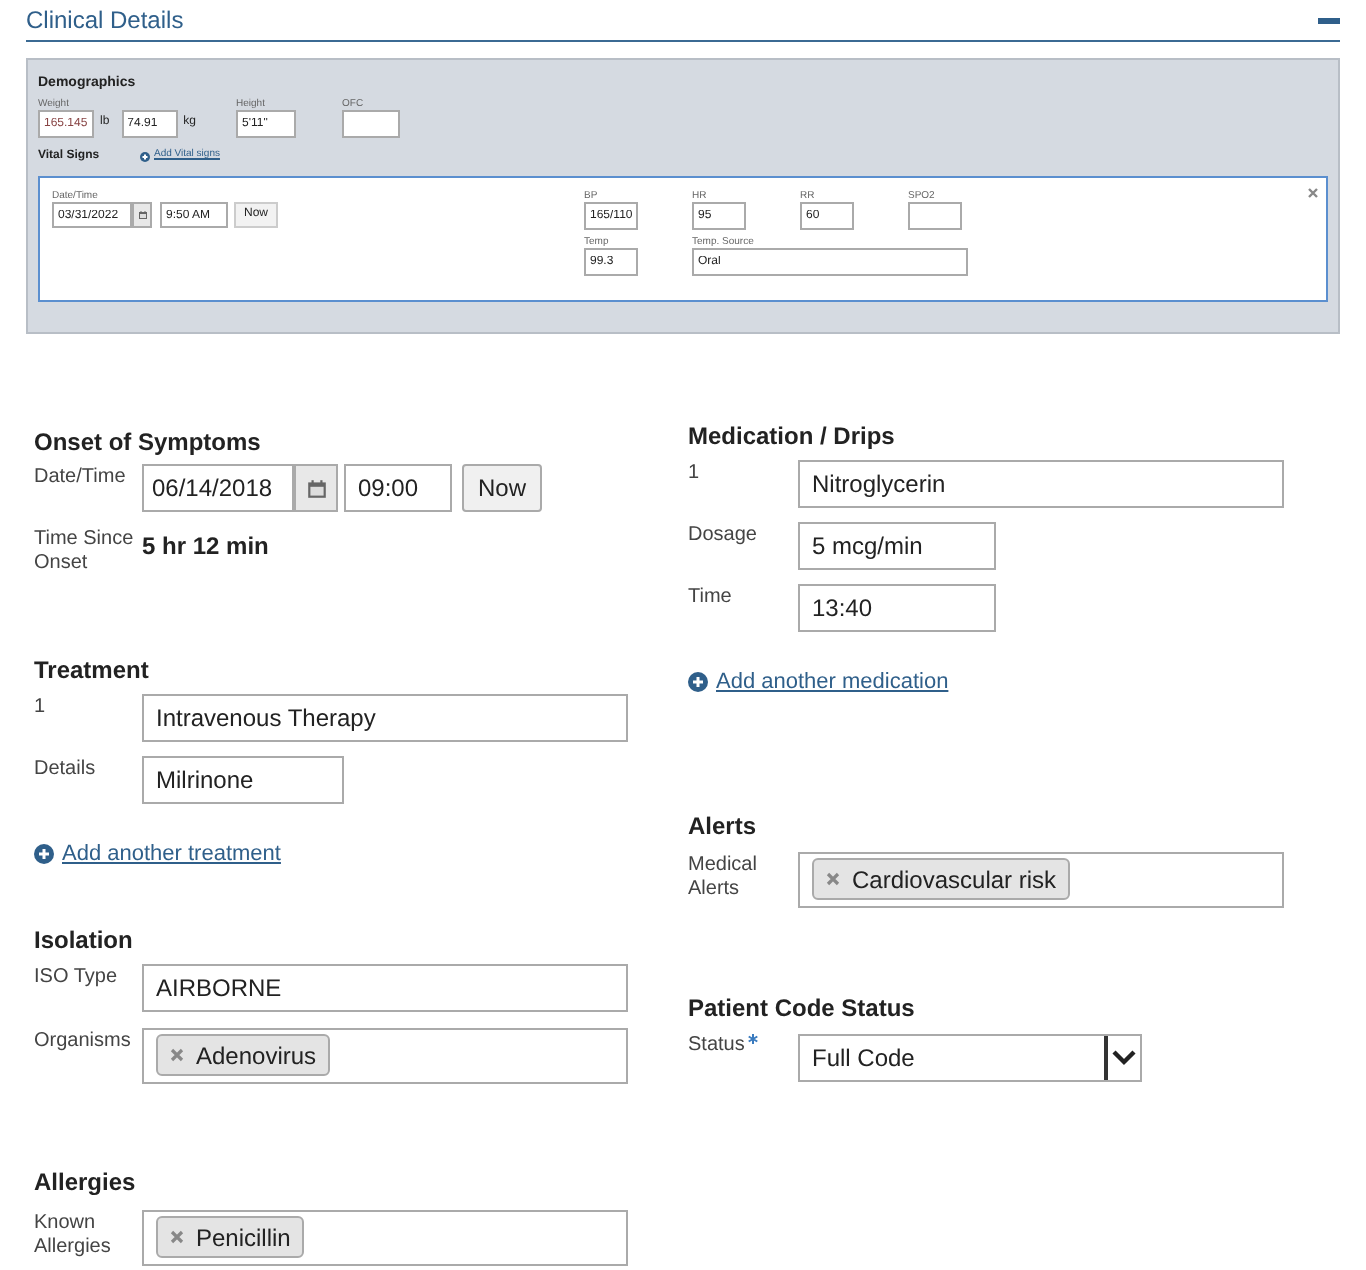 Image resolution: width=1366 pixels, height=1270 pixels. I want to click on section-heading: Patient Code Status, so click(802, 1008).